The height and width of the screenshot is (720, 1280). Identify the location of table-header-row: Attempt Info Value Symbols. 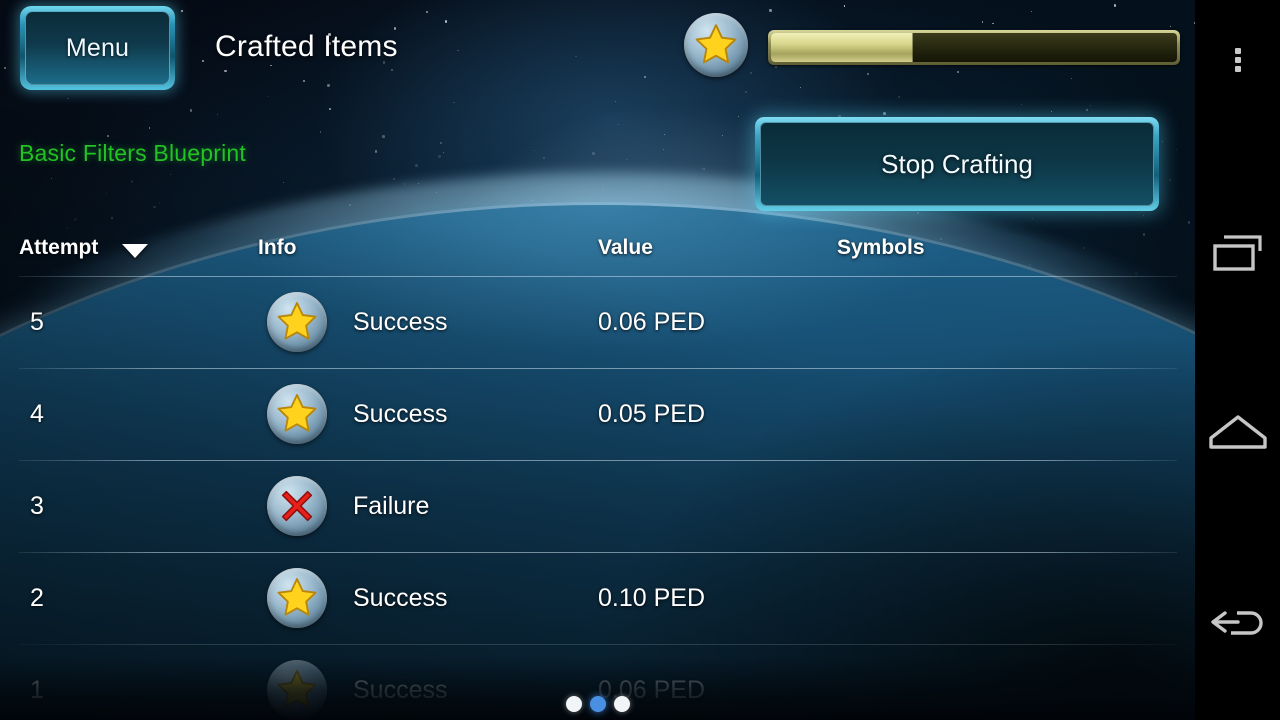
(597, 252).